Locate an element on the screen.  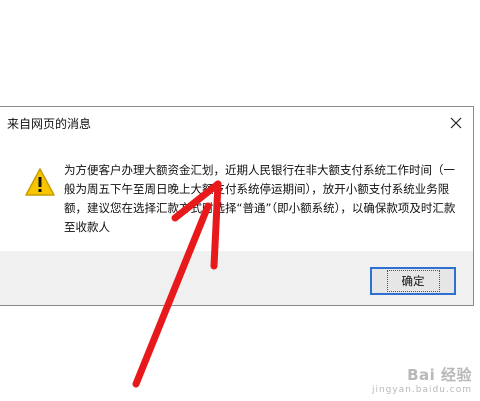
arrow-shaft is located at coordinates (172, 295).